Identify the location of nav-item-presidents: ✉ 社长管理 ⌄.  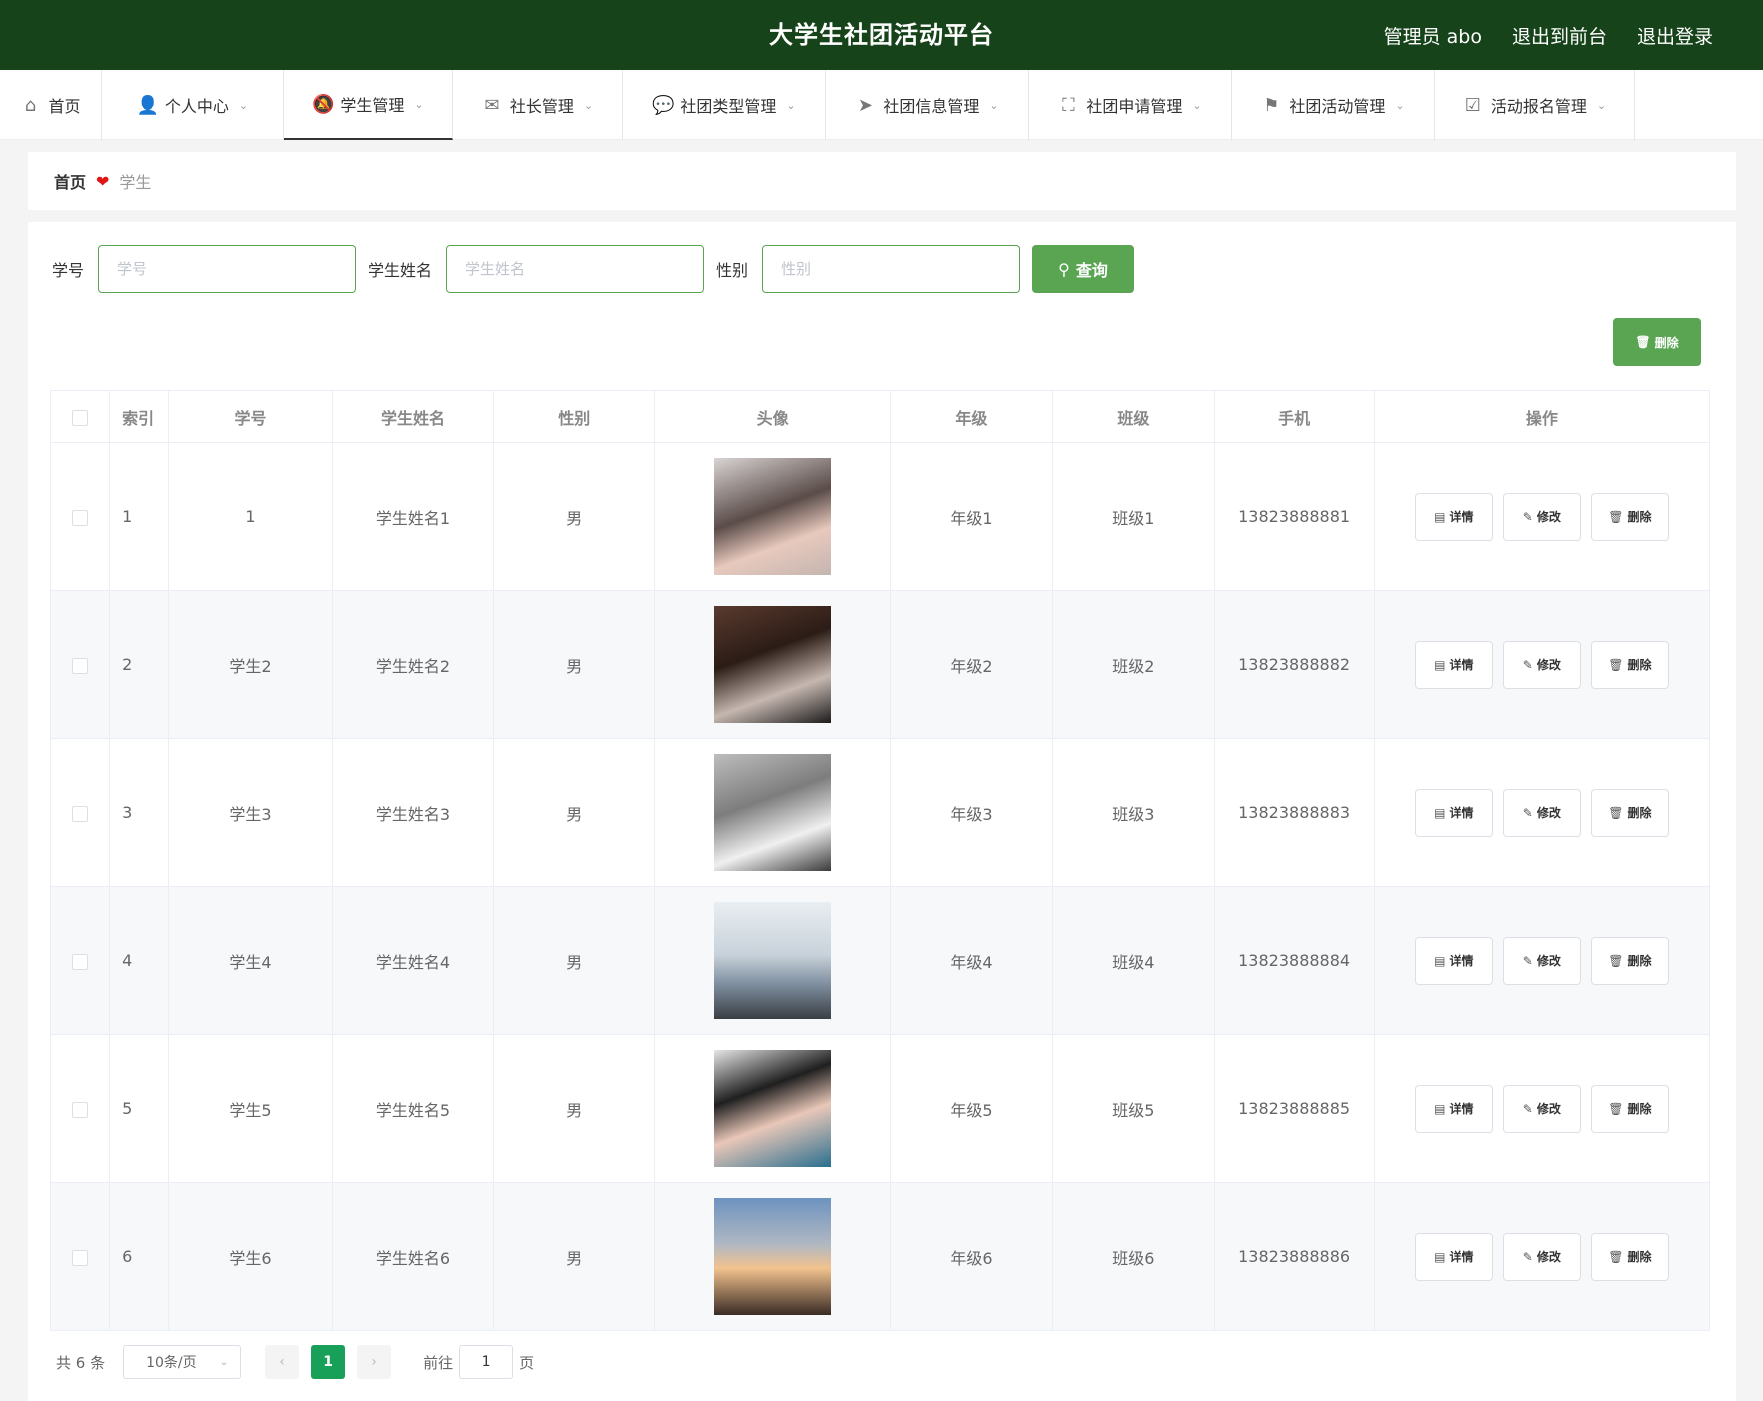
(538, 105).